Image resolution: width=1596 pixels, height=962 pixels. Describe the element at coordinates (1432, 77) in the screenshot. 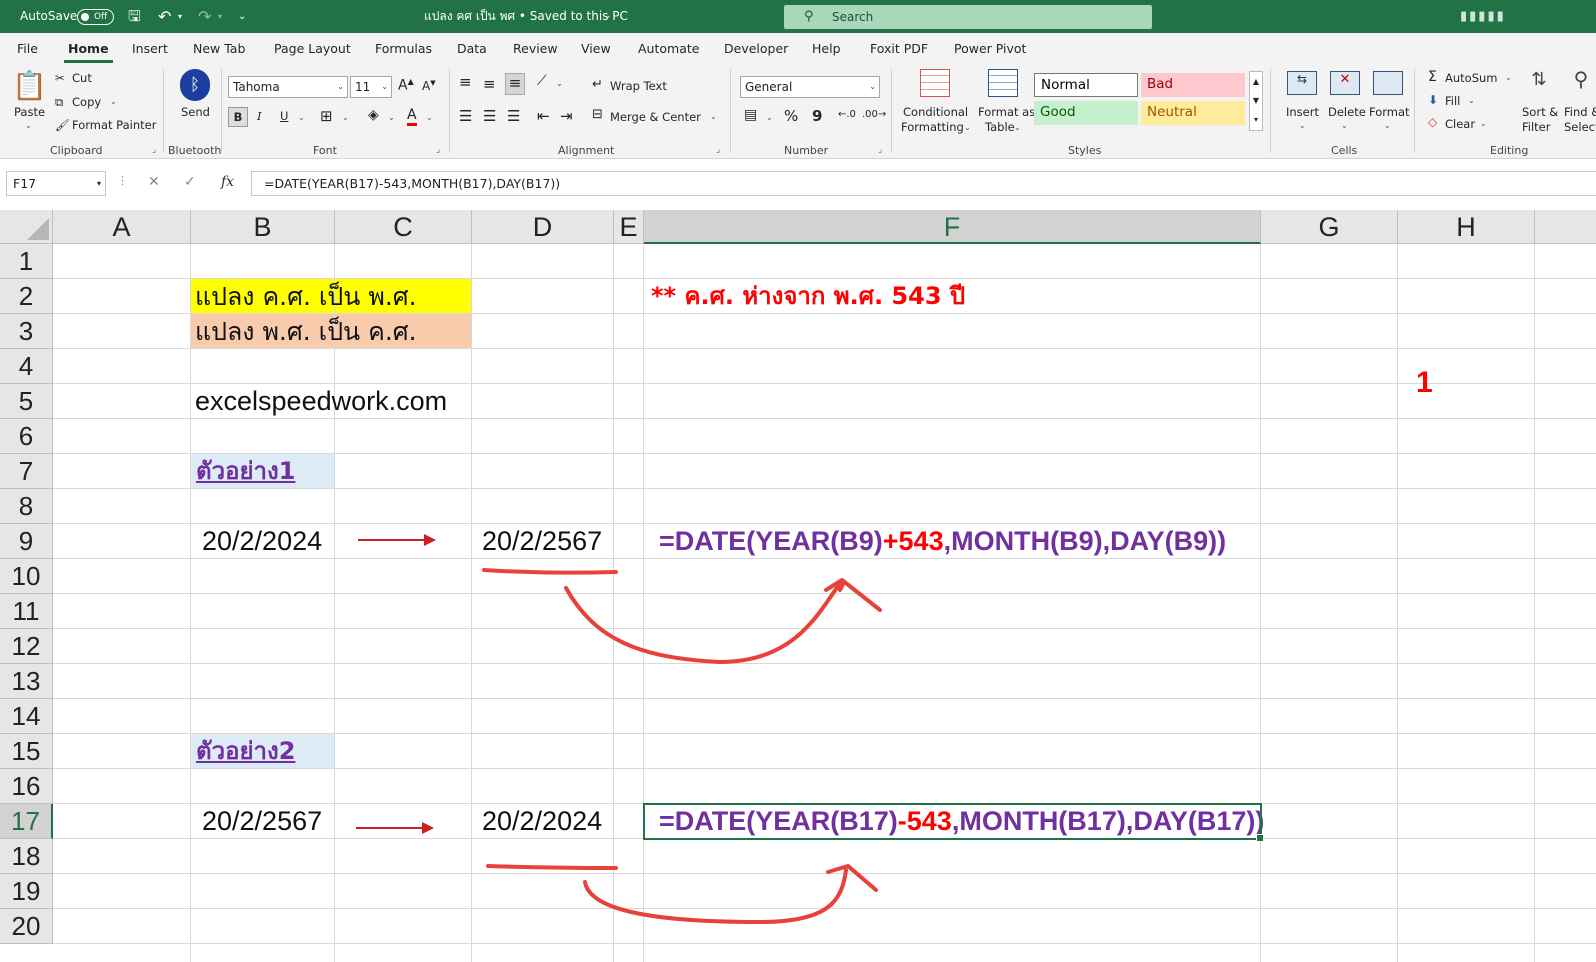

I see `autosum-icon: Σ` at that location.